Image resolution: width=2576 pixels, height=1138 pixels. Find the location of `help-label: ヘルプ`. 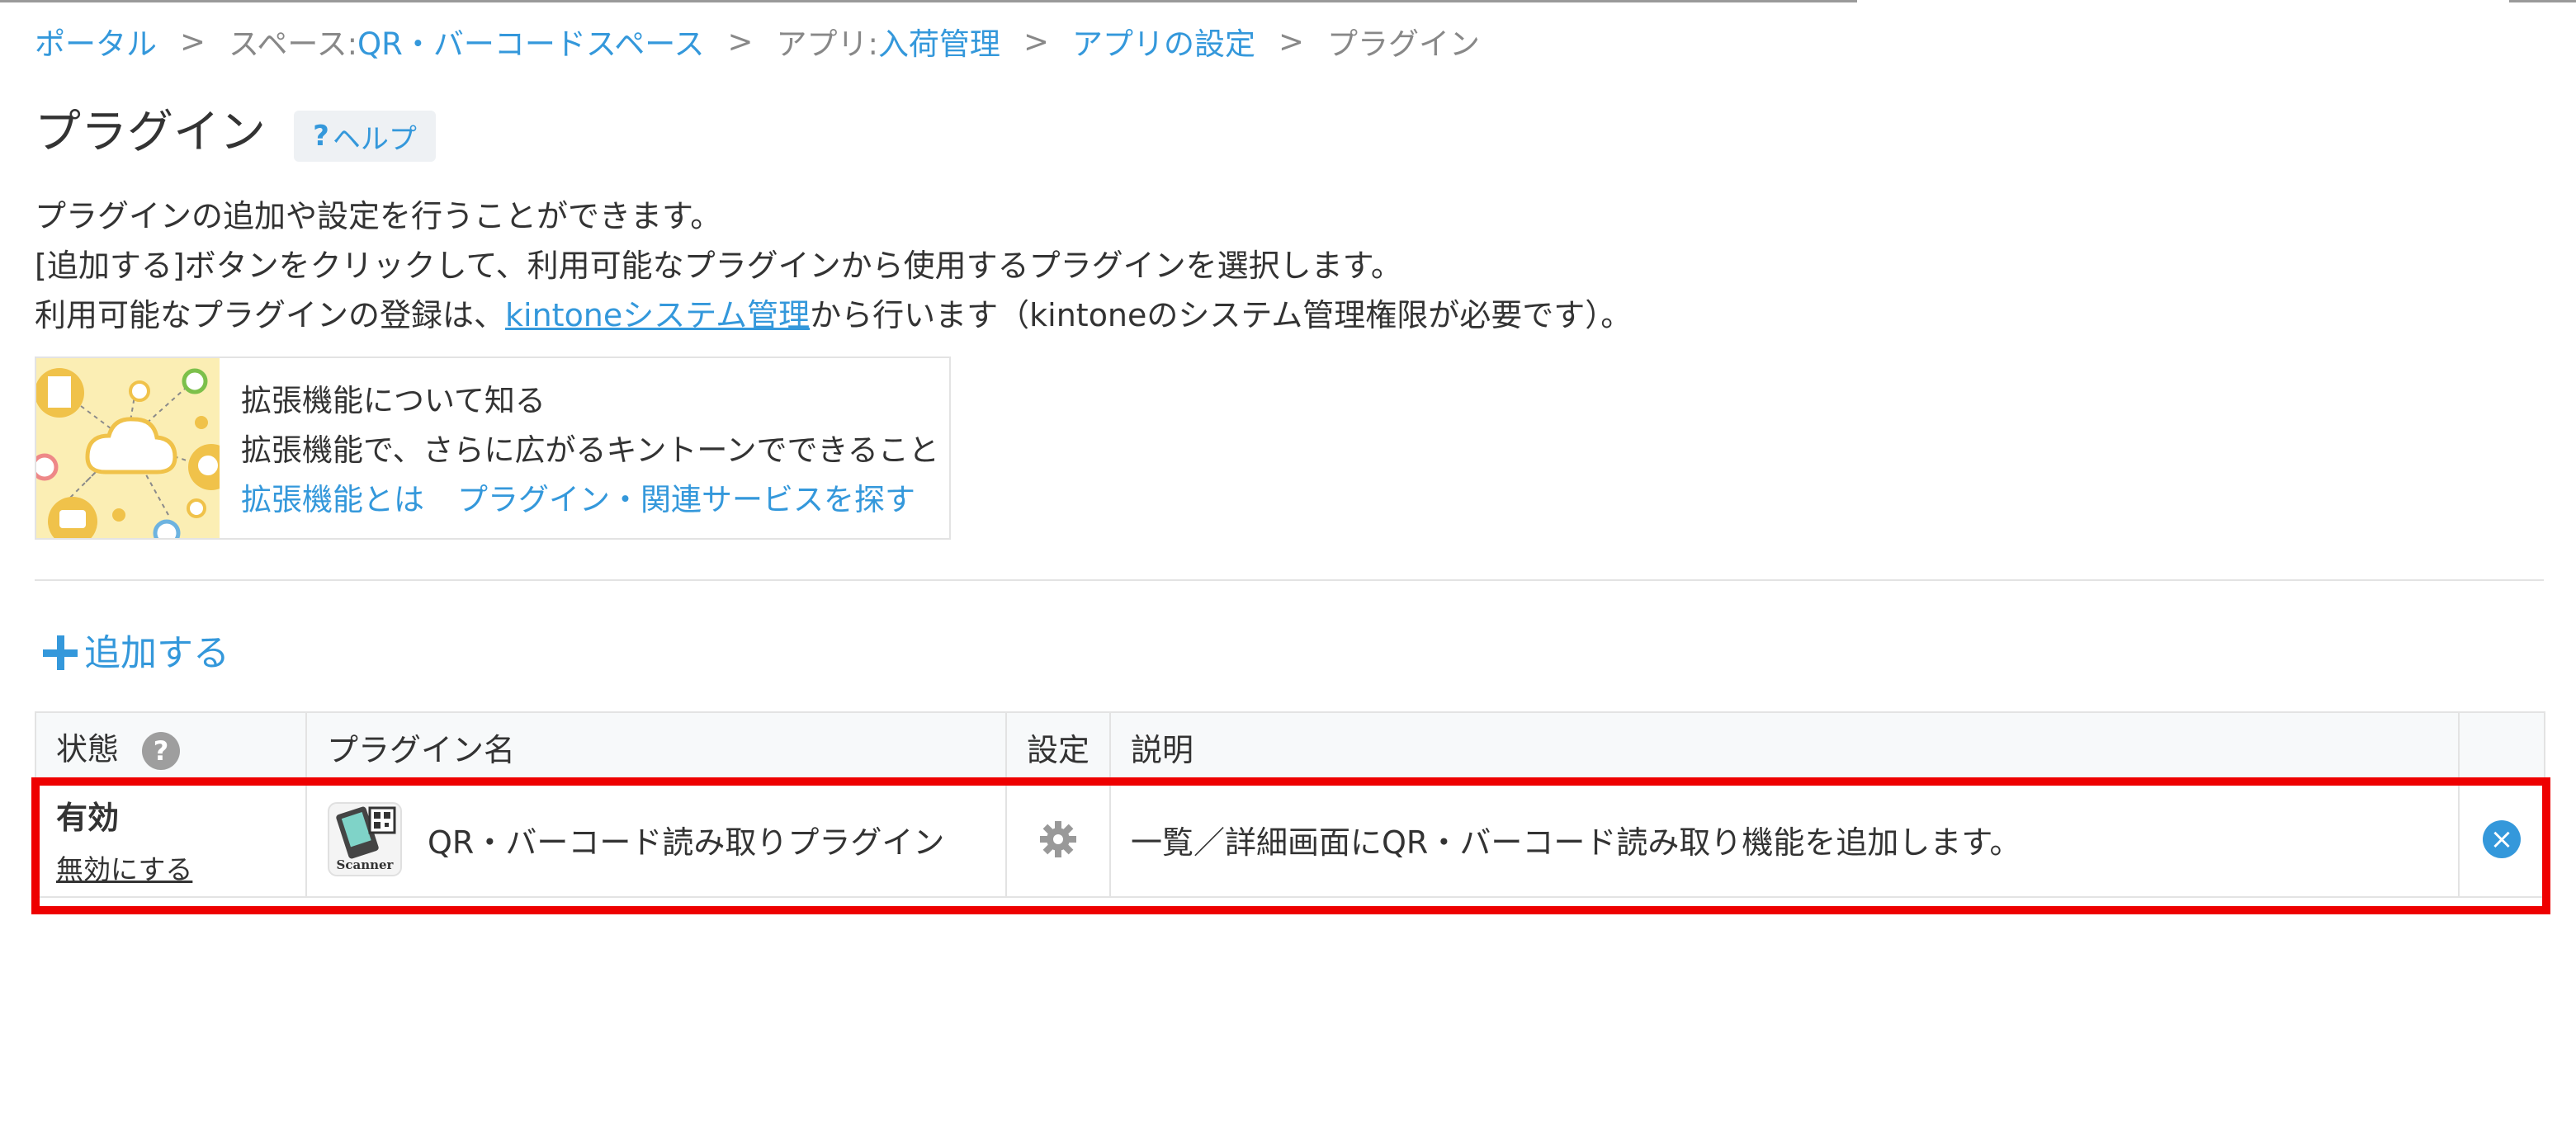

help-label: ヘルプ is located at coordinates (374, 139).